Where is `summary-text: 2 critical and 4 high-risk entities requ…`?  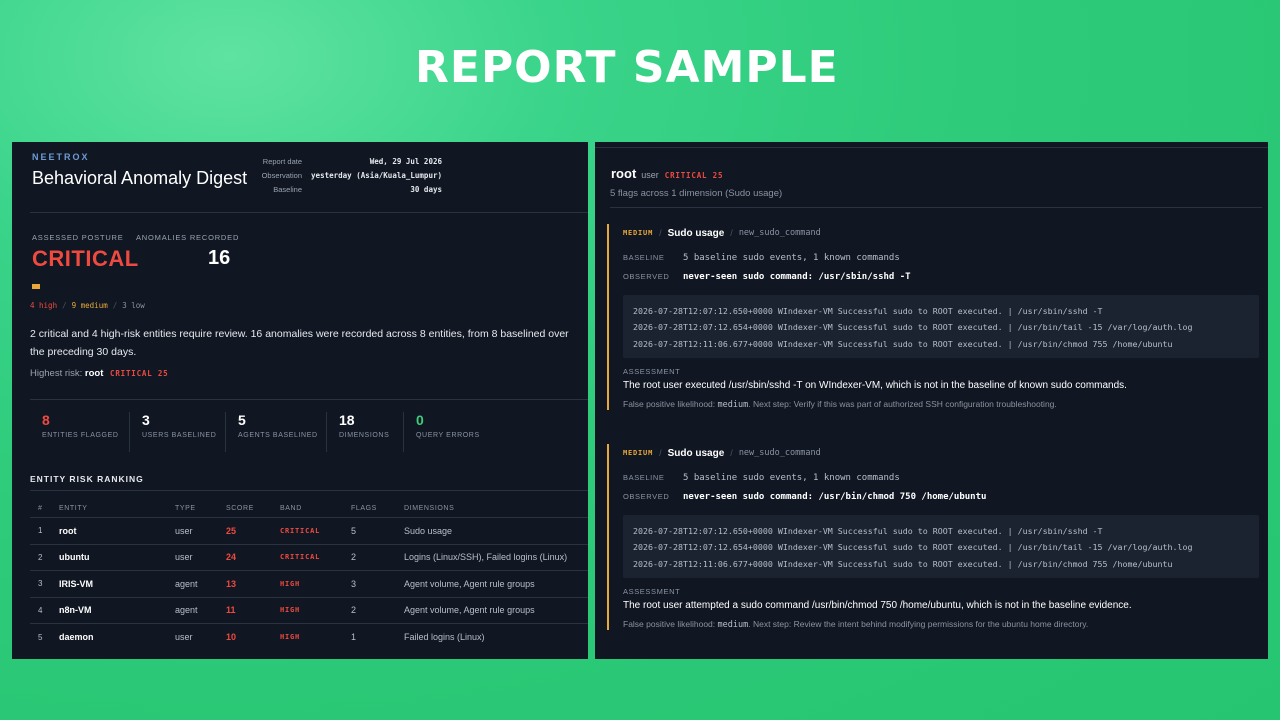 summary-text: 2 critical and 4 high-risk entities requ… is located at coordinates (299, 343).